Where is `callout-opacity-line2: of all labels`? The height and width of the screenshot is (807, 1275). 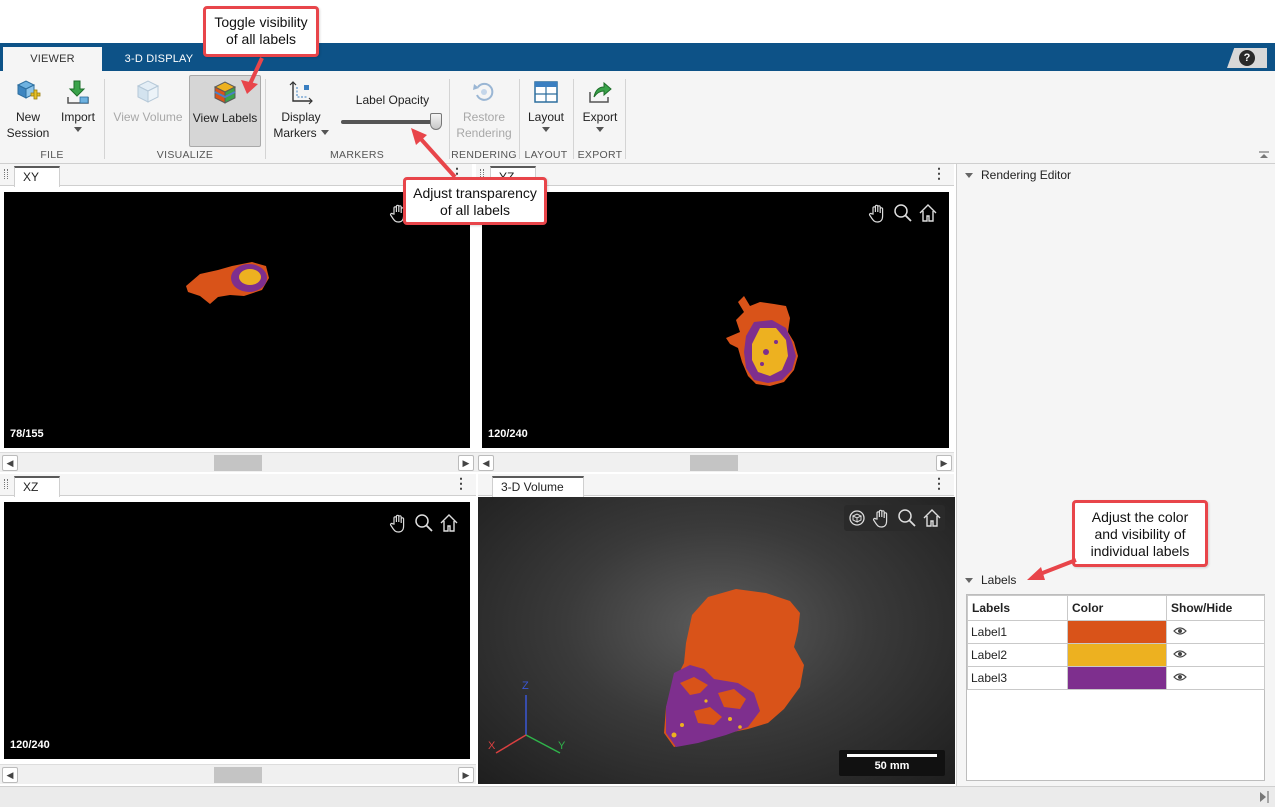 callout-opacity-line2: of all labels is located at coordinates (475, 210).